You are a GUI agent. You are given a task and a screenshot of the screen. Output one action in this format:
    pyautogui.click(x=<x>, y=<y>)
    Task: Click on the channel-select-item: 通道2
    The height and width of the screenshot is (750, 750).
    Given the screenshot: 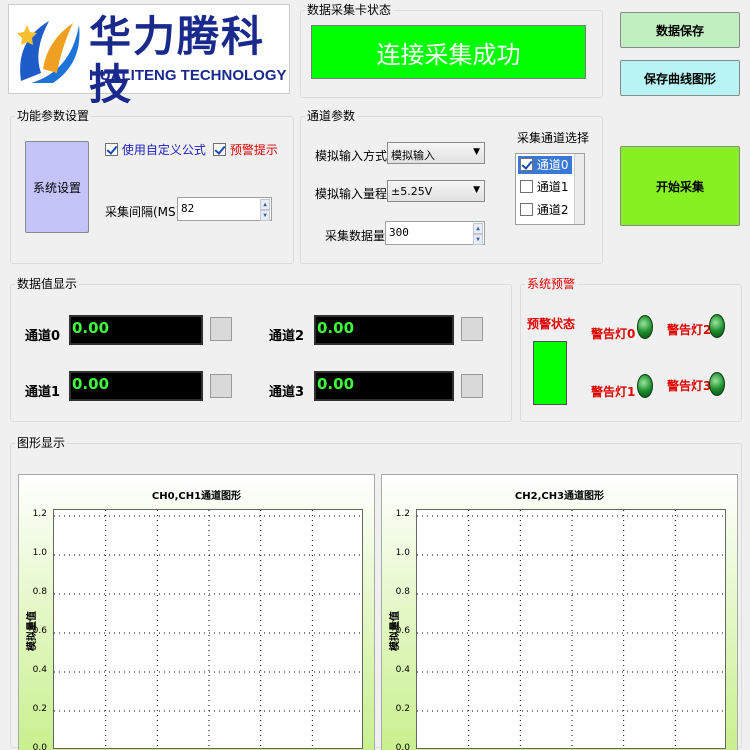 What is the action you would take?
    pyautogui.click(x=543, y=210)
    